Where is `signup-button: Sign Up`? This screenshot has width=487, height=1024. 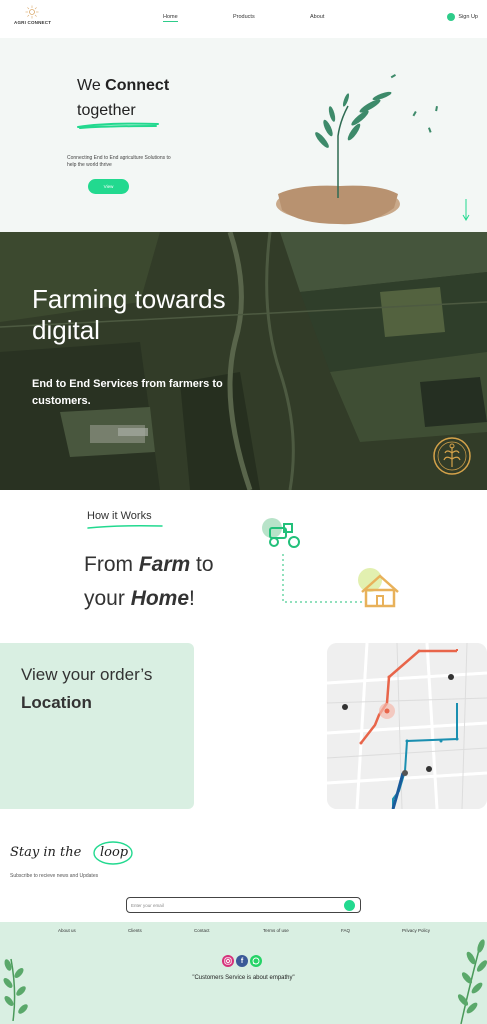
signup-button: Sign Up is located at coordinates (462, 17).